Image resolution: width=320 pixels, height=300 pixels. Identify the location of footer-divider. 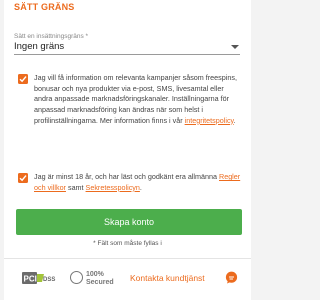
(127, 258).